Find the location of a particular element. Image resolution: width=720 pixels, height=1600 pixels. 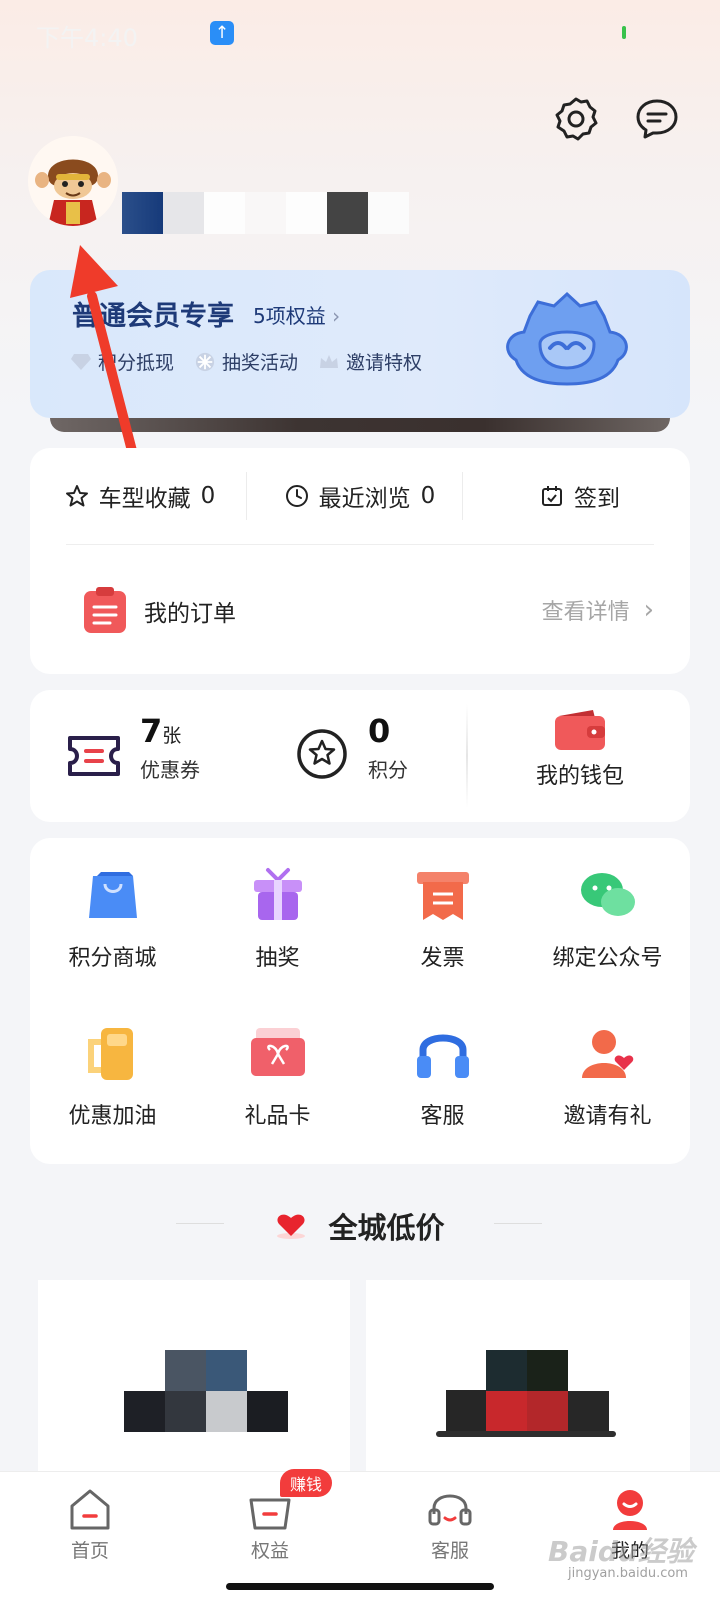

product-image-shadow is located at coordinates (526, 1434).